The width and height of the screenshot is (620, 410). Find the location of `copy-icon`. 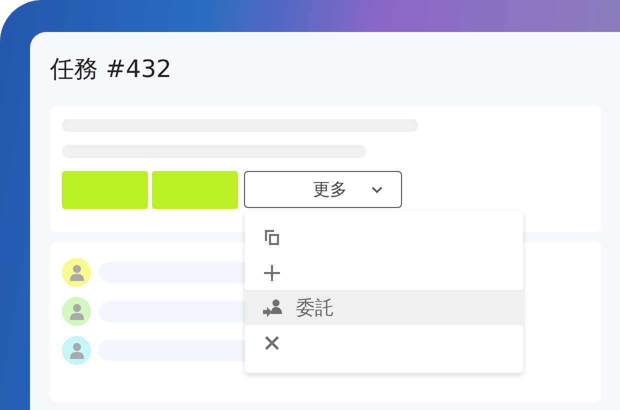

copy-icon is located at coordinates (272, 238).